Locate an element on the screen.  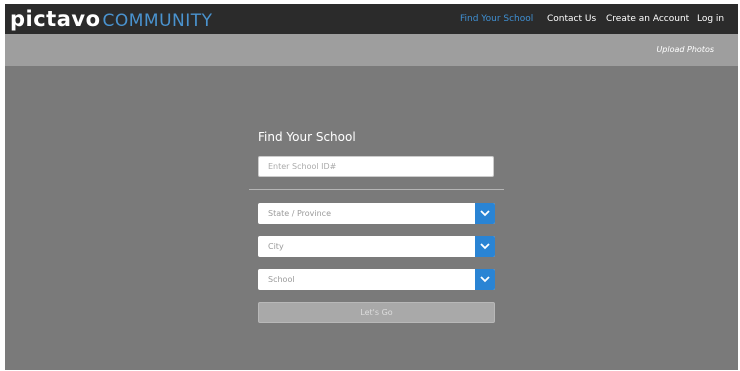
pictavo-logo: pictavo COMMUNITY is located at coordinates (111, 19).